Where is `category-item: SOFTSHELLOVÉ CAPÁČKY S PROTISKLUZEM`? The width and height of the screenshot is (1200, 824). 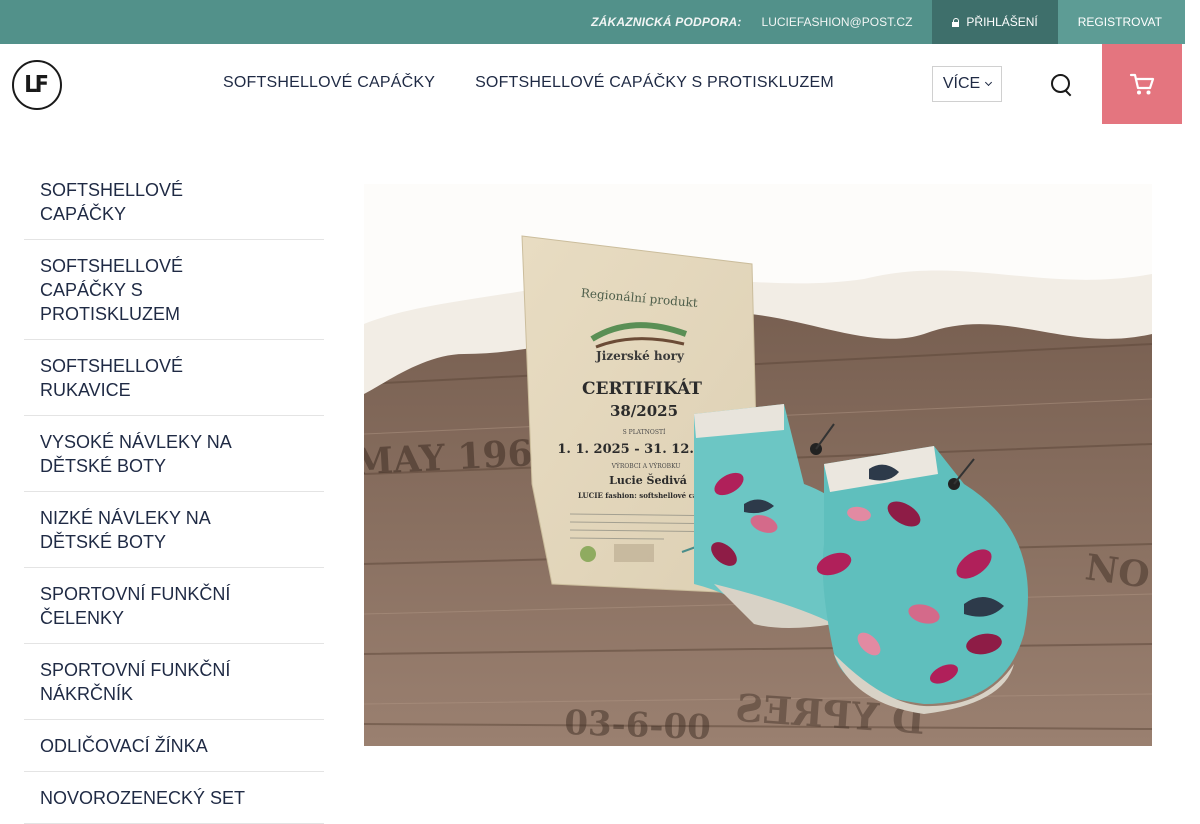
category-item: SOFTSHELLOVÉ CAPÁČKY S PROTISKLUZEM is located at coordinates (174, 290).